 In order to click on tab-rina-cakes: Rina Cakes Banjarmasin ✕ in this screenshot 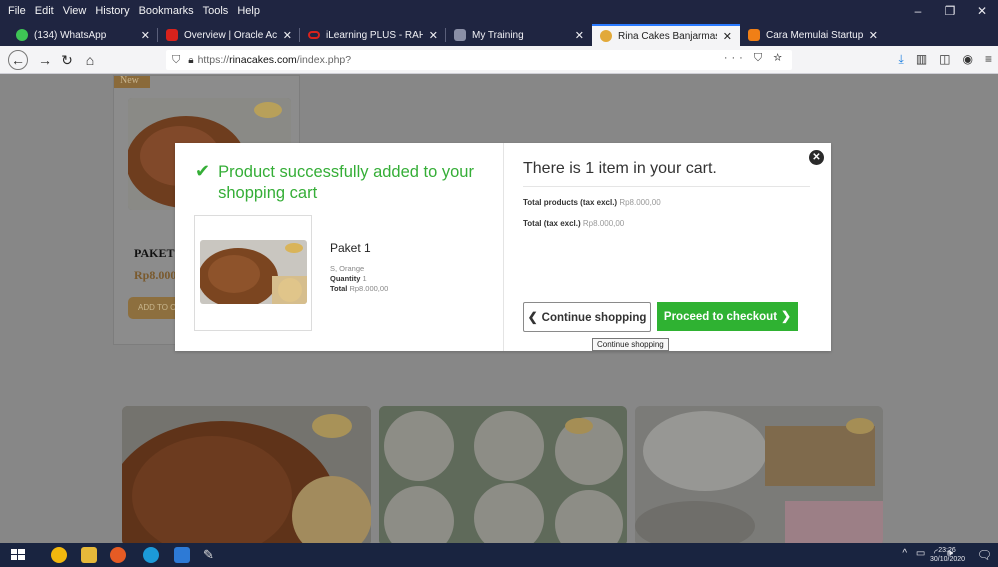, I will do `click(666, 35)`.